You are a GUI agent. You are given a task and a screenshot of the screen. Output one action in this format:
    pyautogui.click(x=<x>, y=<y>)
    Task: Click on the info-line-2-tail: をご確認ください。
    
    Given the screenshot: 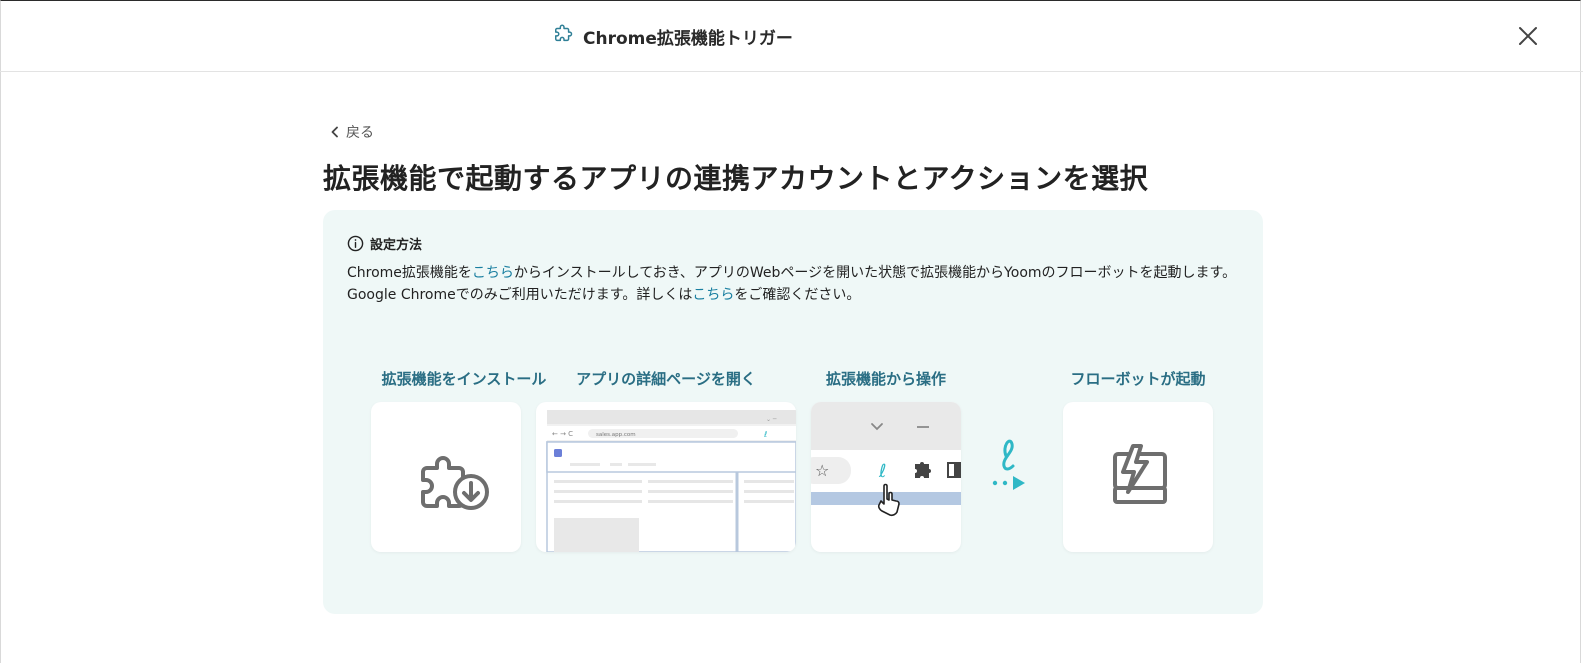 What is the action you would take?
    pyautogui.click(x=797, y=295)
    